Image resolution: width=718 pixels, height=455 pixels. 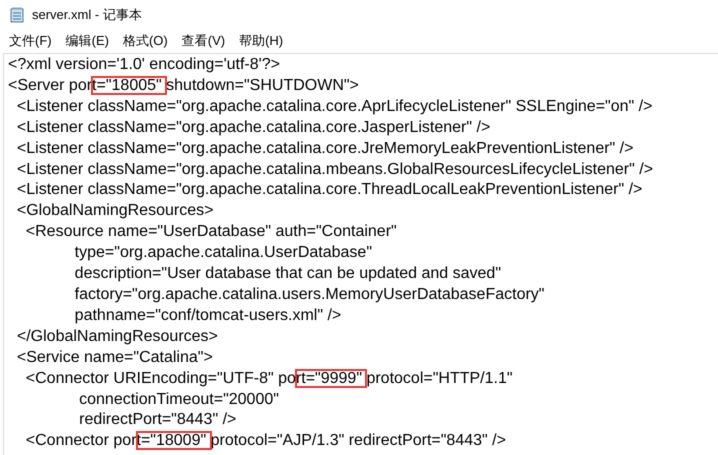 I want to click on code-line: <Server port="18005" shutdown="SHUTDOWN">, so click(x=183, y=86).